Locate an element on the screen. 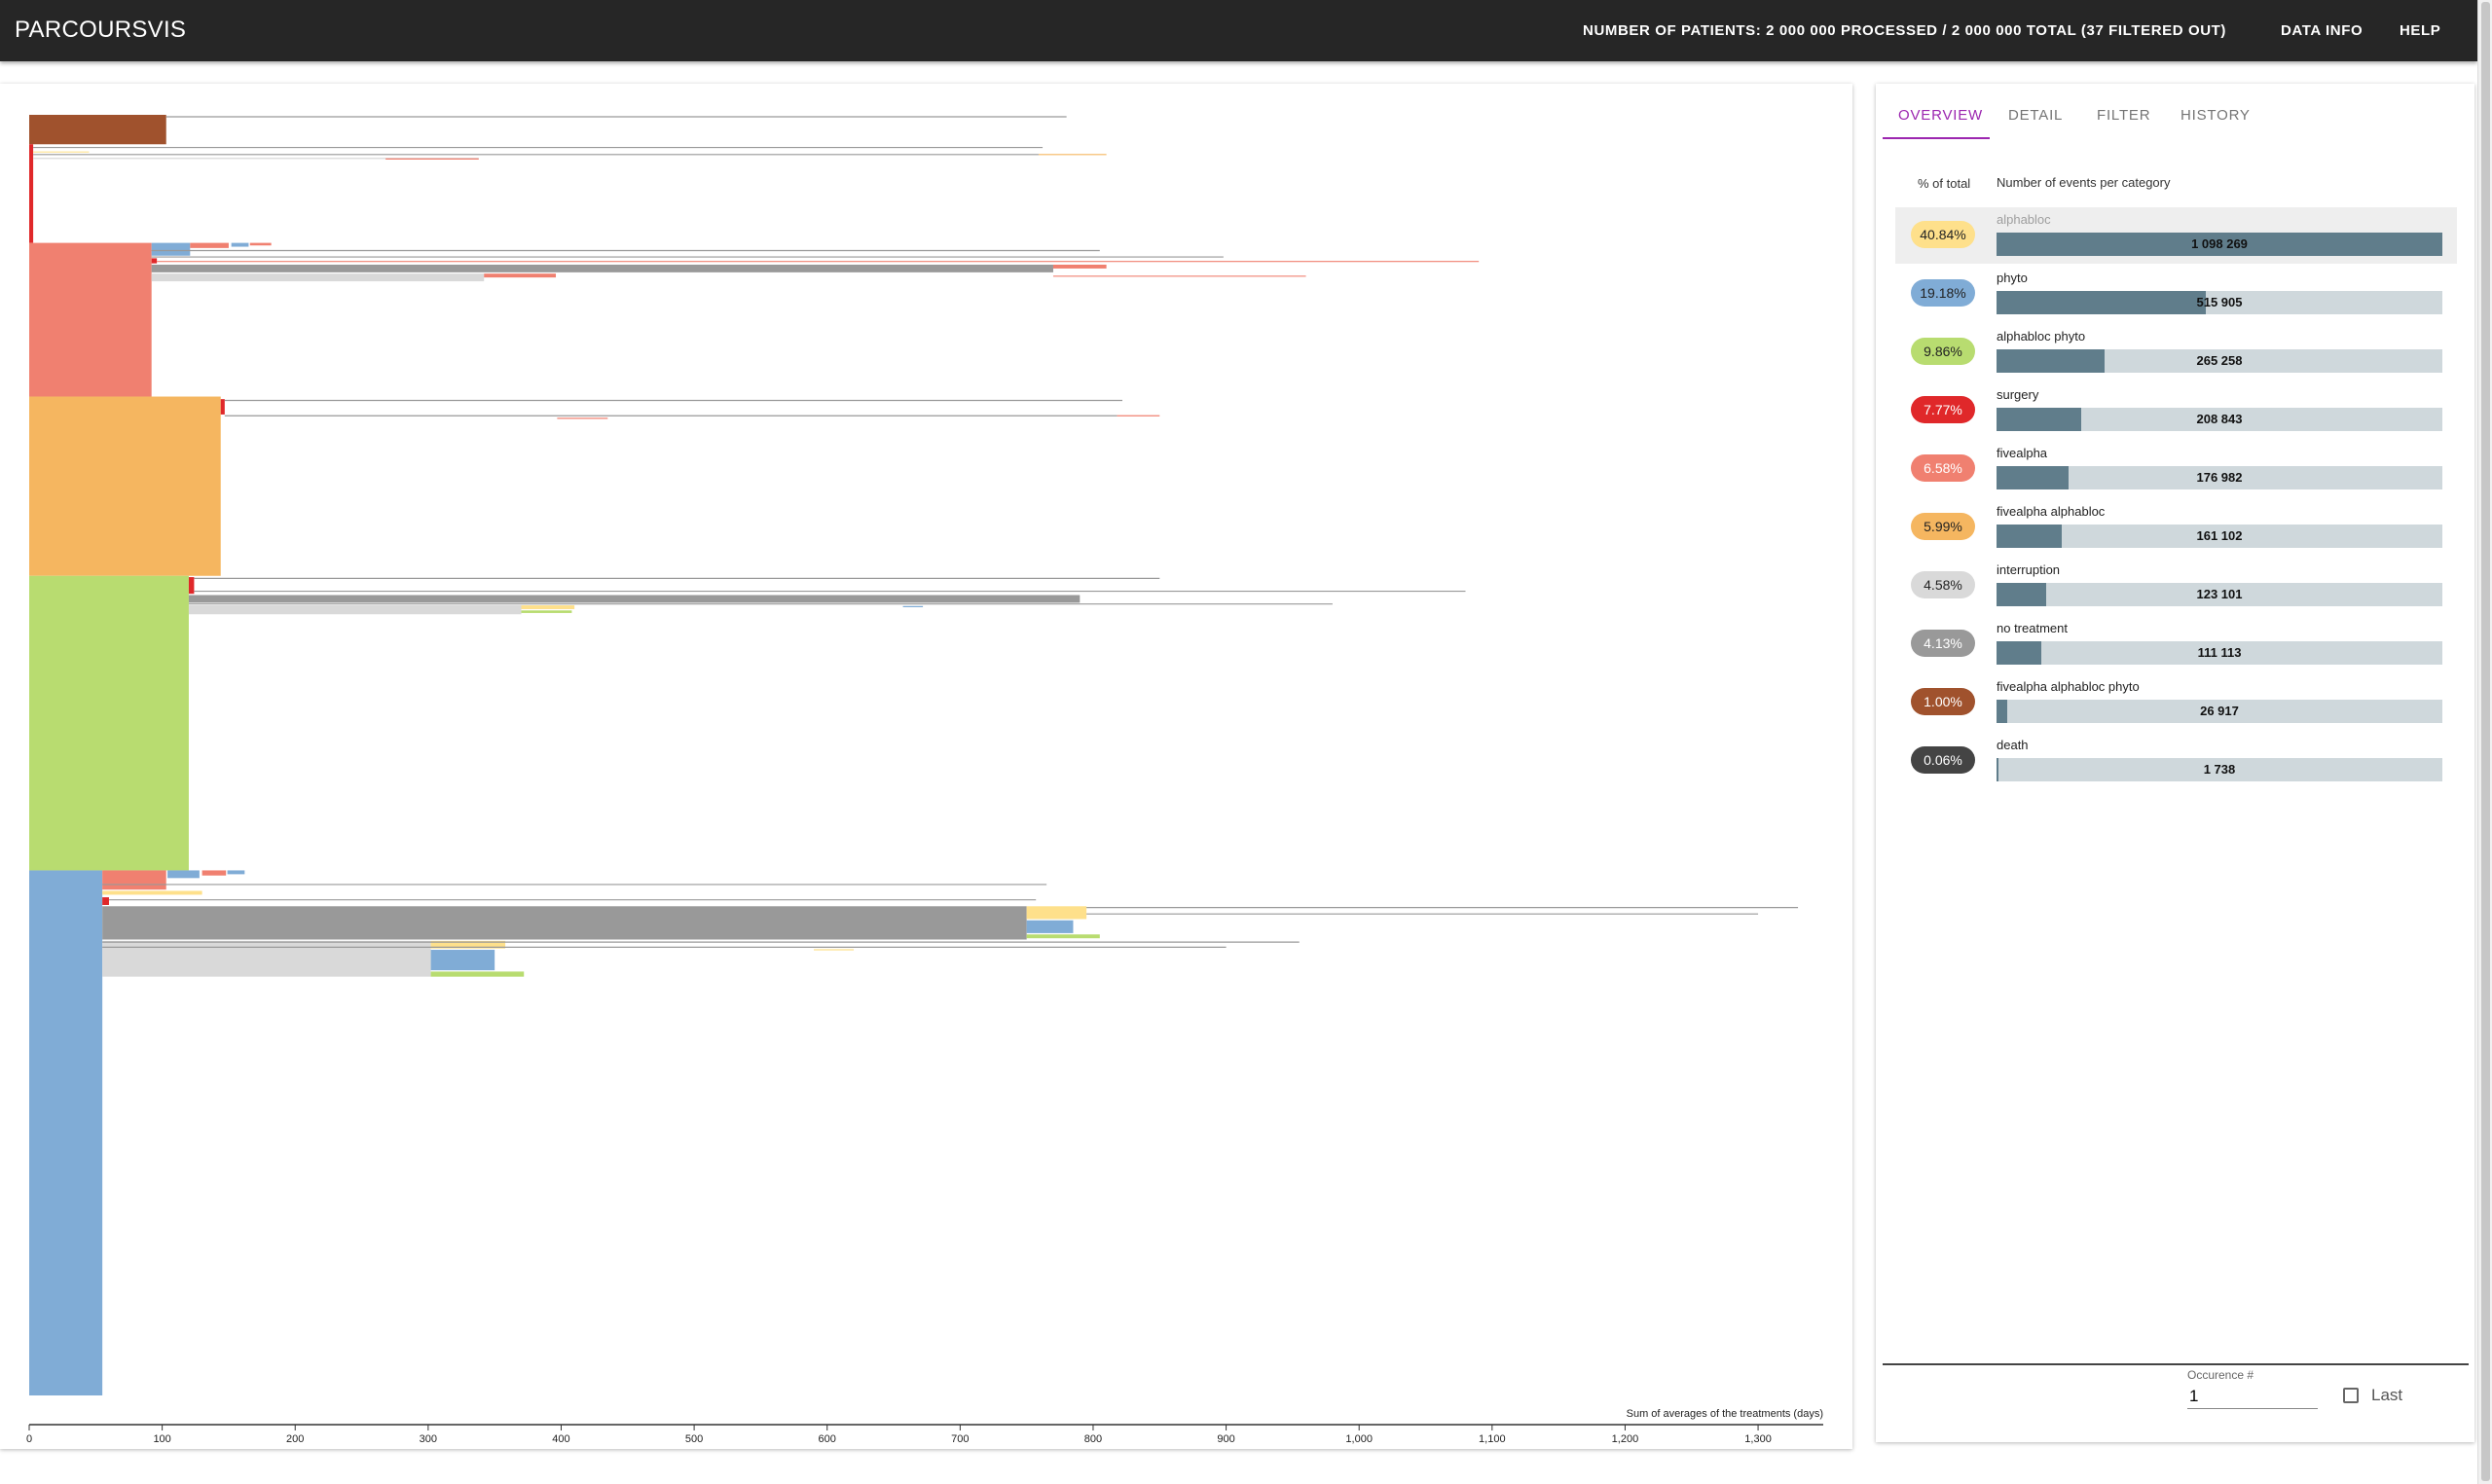  category-row: 40.84% alphabloc 1 098 269 is located at coordinates (2176, 236).